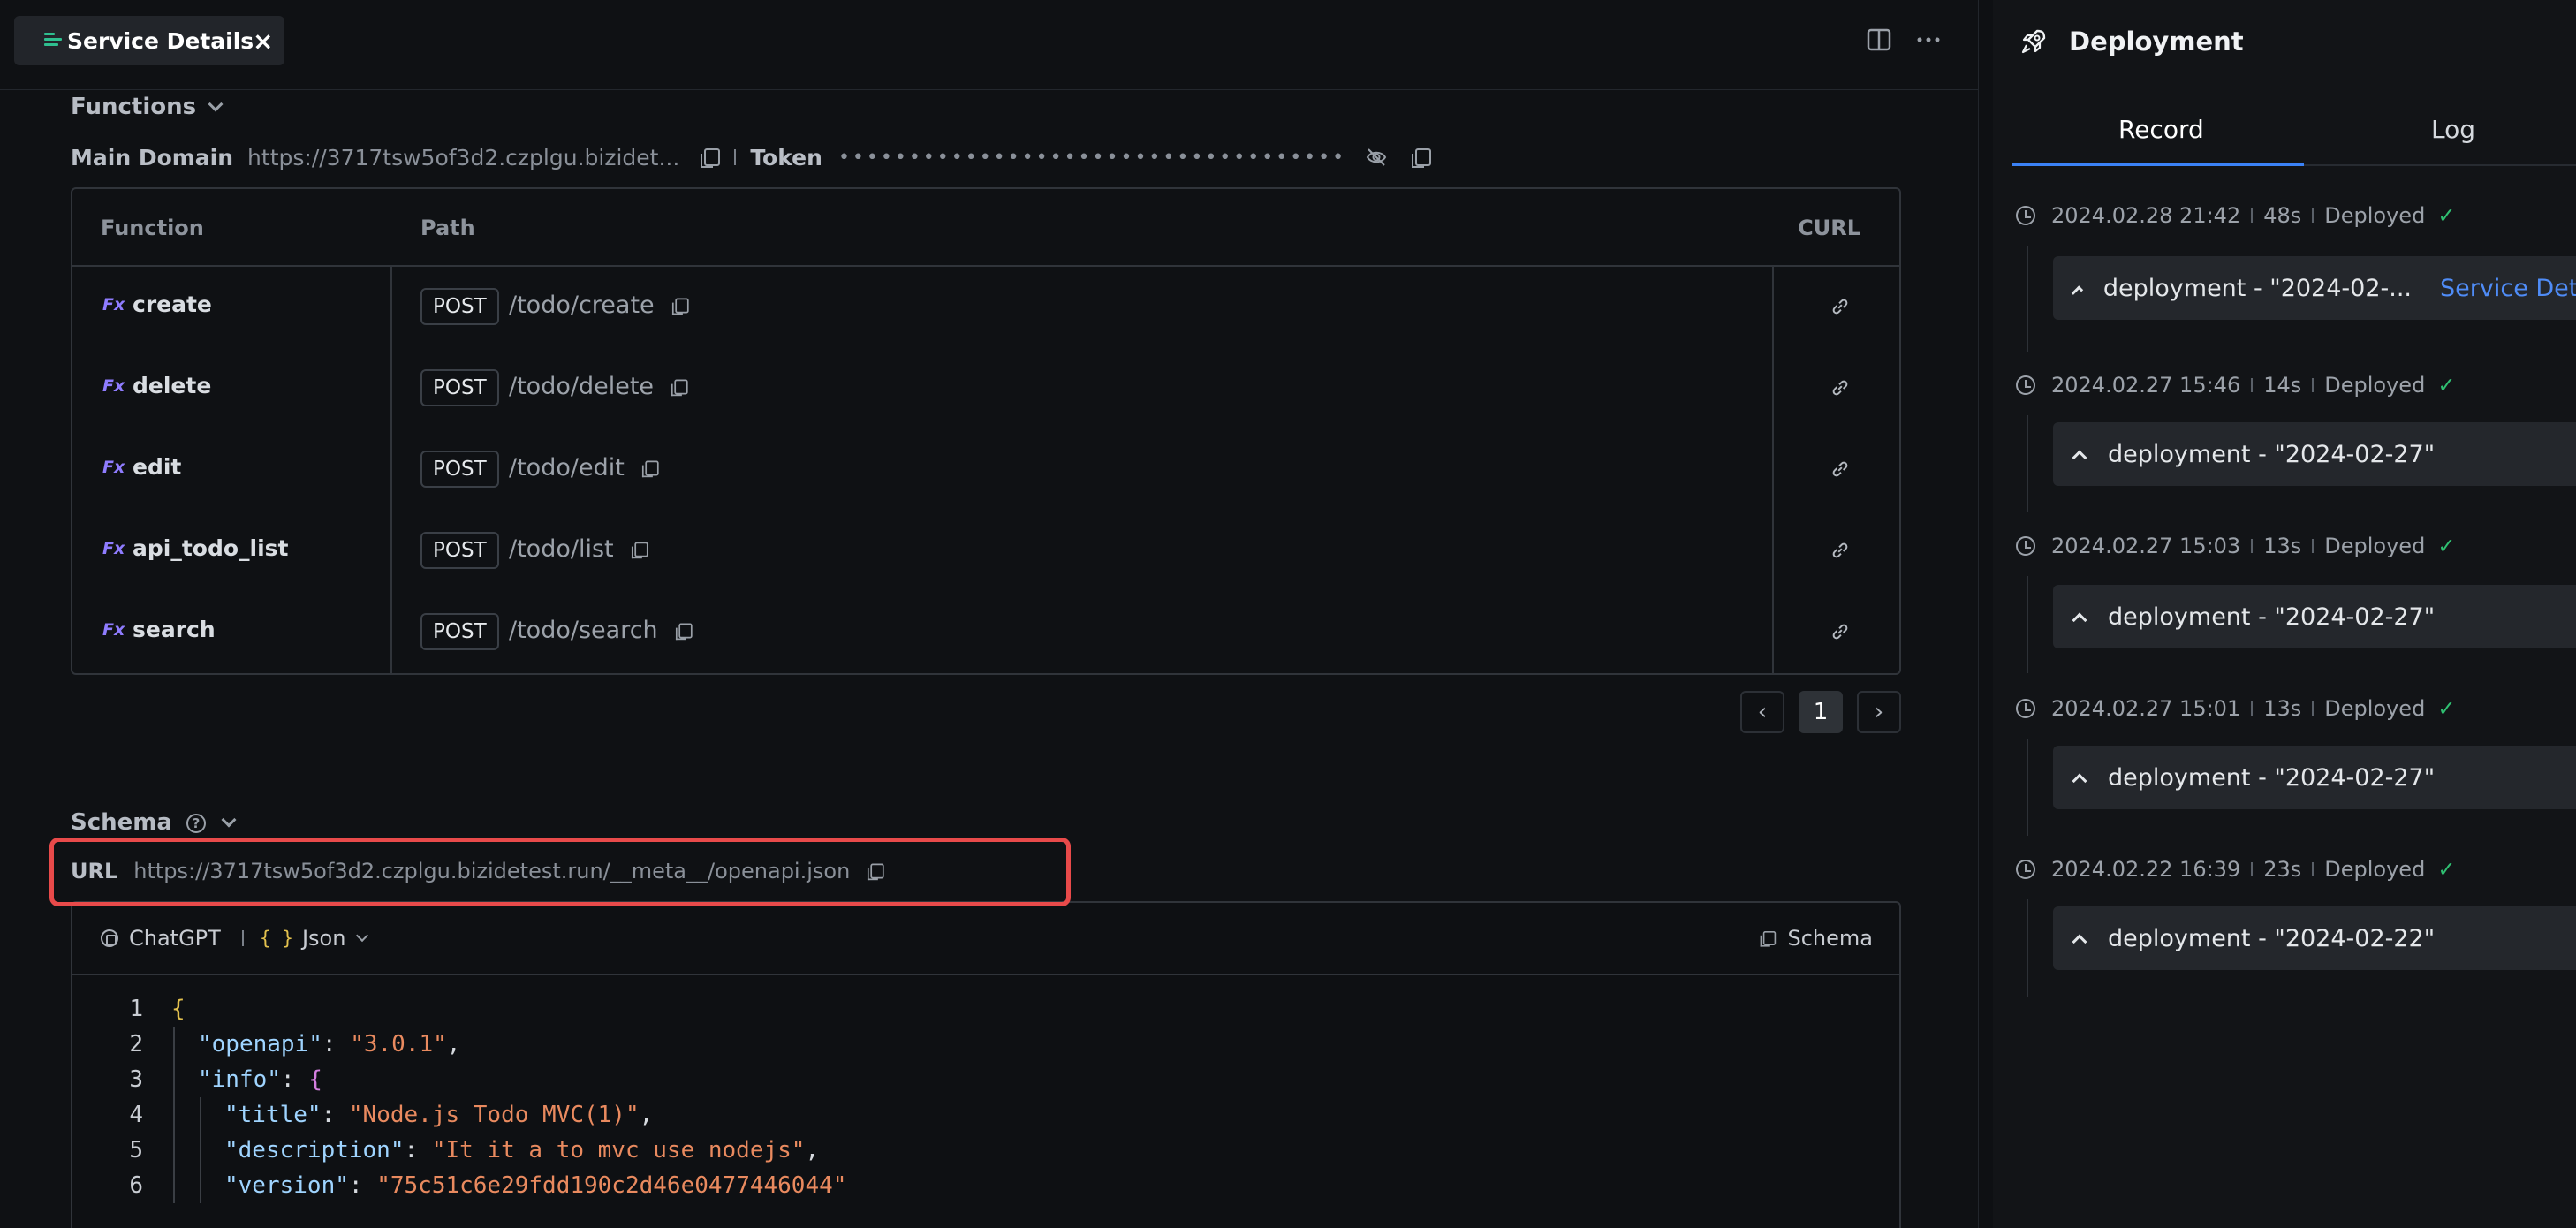 The image size is (2576, 1228). What do you see at coordinates (986, 308) in the screenshot?
I see `table-row: Fx create POST /todo/create` at bounding box center [986, 308].